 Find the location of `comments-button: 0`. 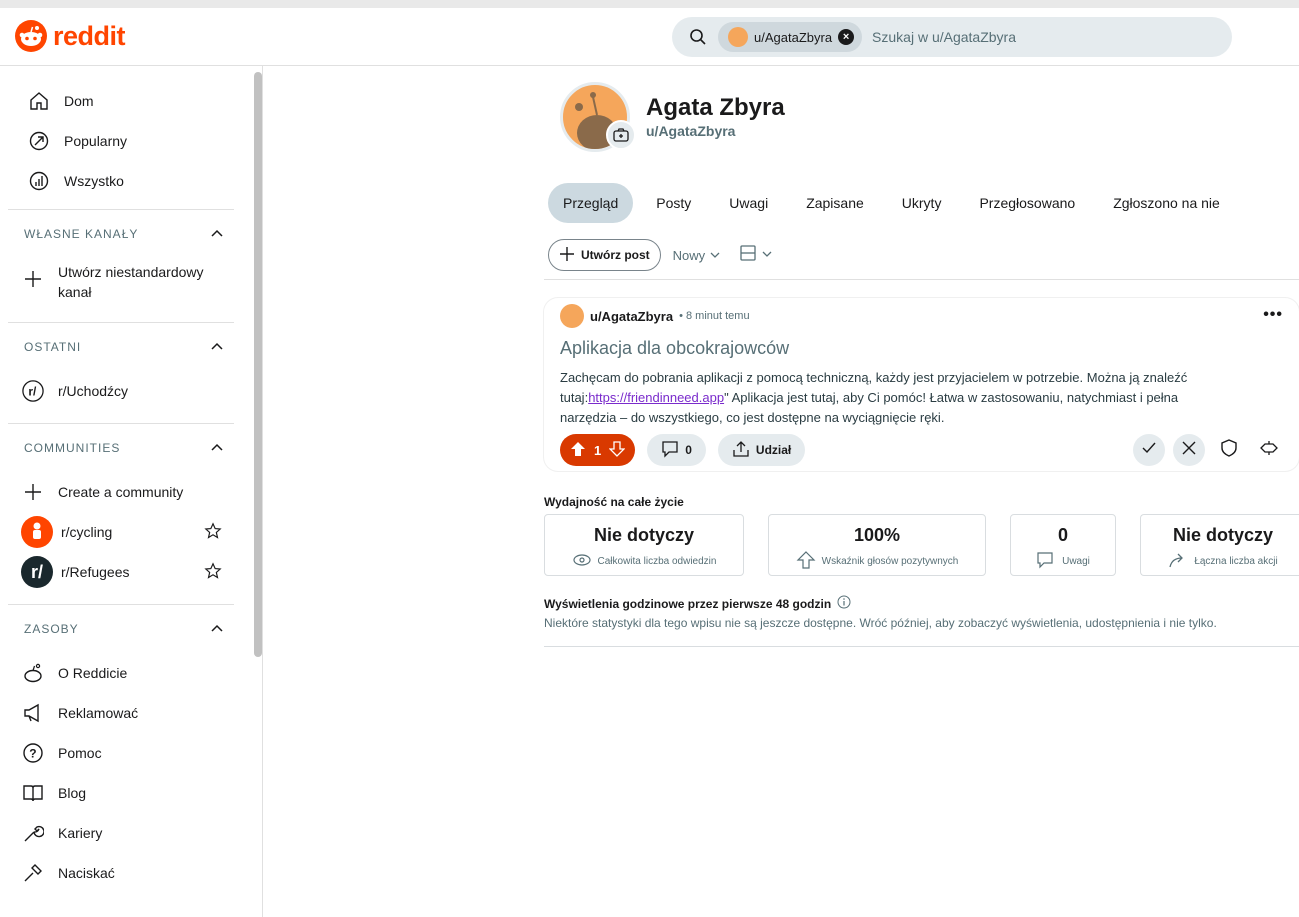

comments-button: 0 is located at coordinates (676, 450).